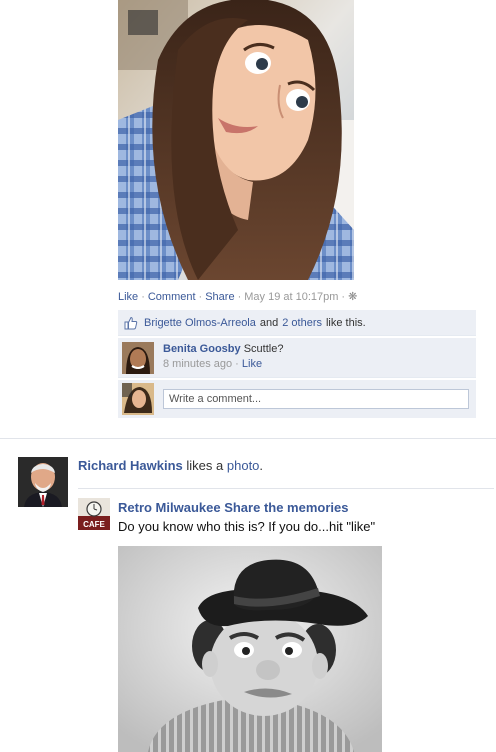  I want to click on comment-link: Comment, so click(172, 297).